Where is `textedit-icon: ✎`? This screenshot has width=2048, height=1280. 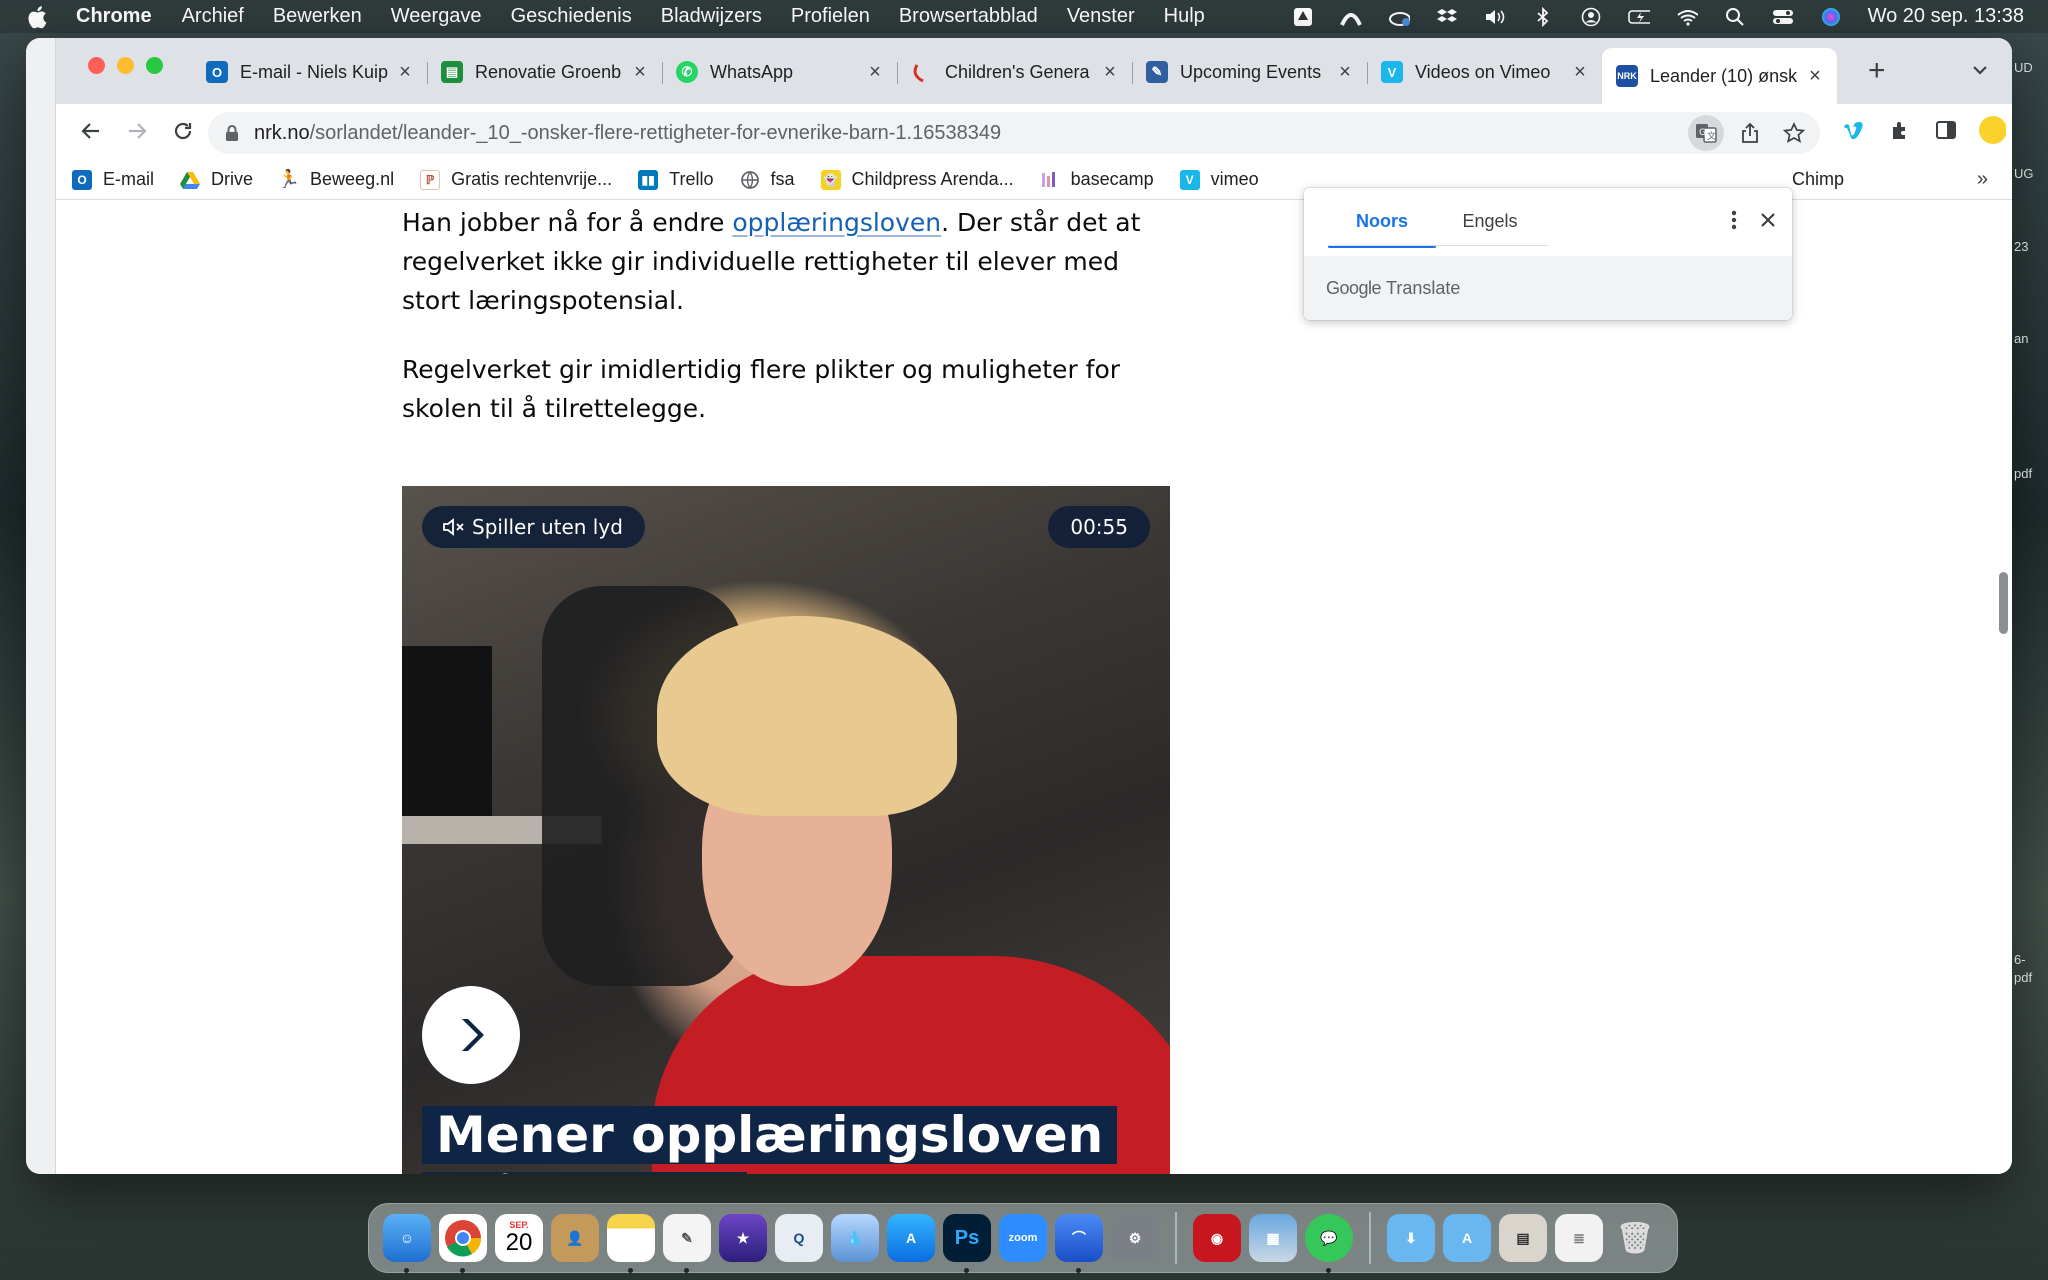
textedit-icon: ✎ is located at coordinates (687, 1243).